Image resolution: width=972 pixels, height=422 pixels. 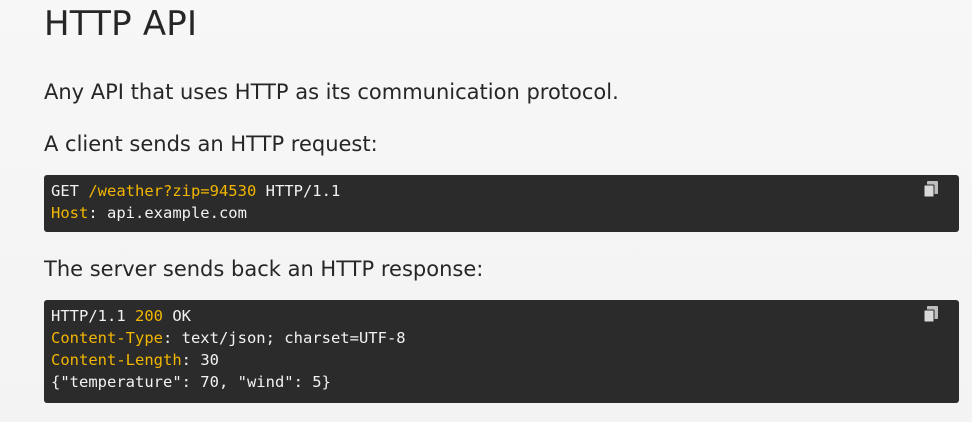 What do you see at coordinates (501, 360) in the screenshot?
I see `code-line: Content-Length: 30` at bounding box center [501, 360].